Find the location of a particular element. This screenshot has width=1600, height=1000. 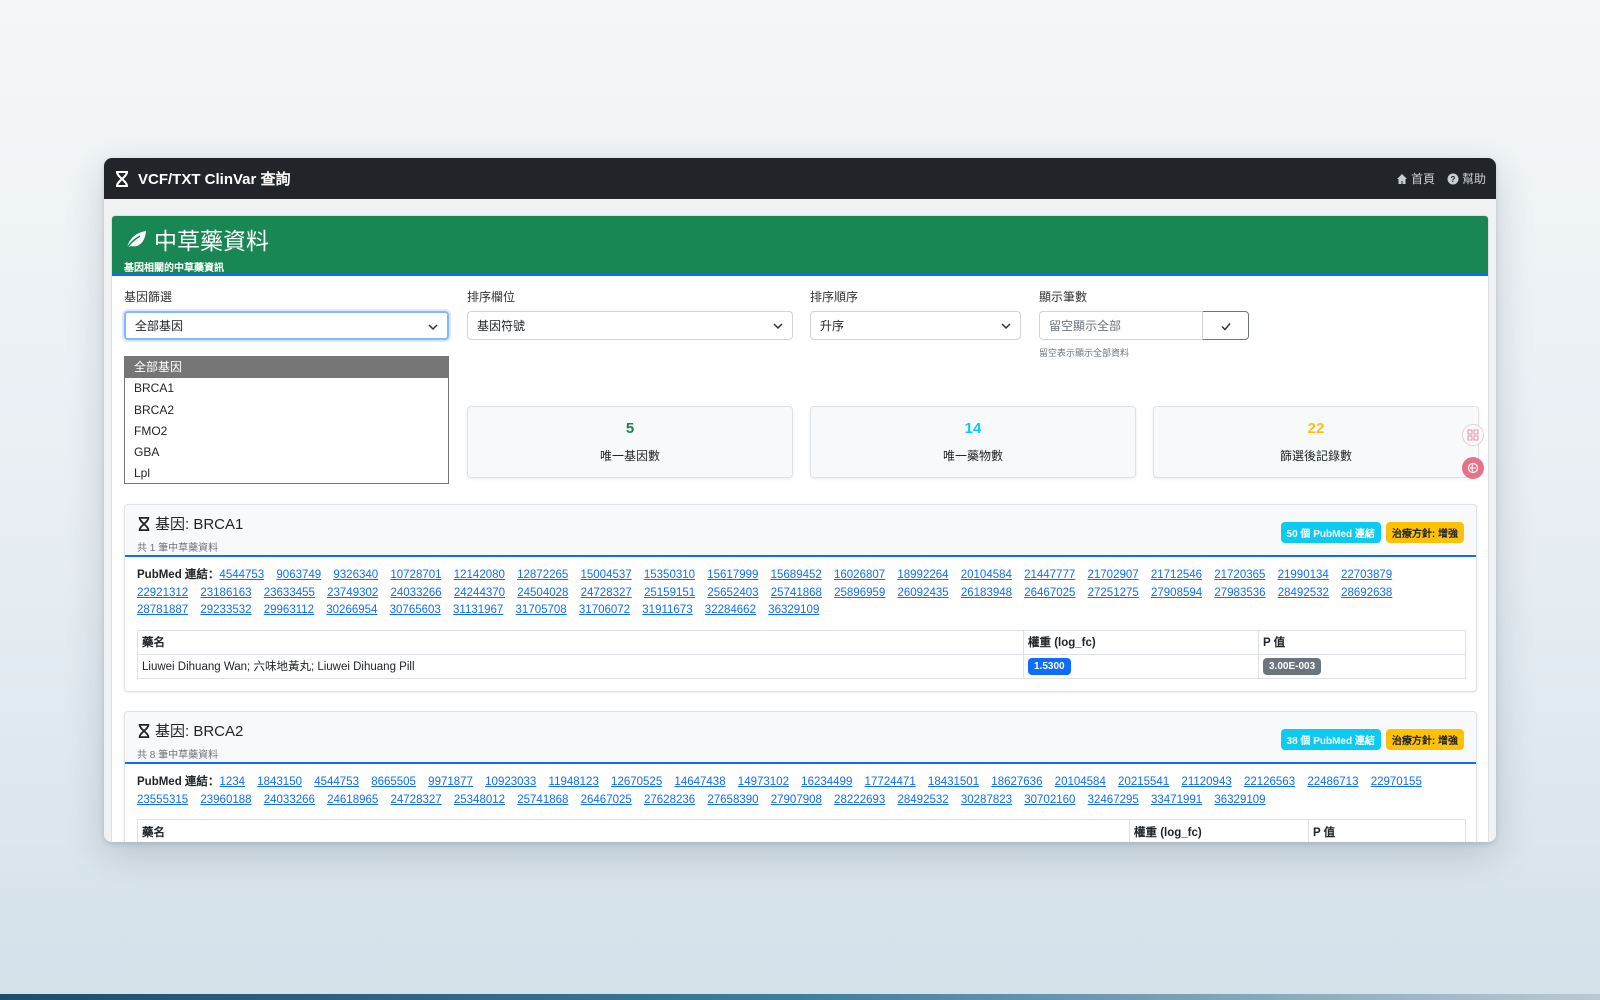

pubmed-link: 17724471 is located at coordinates (890, 782).